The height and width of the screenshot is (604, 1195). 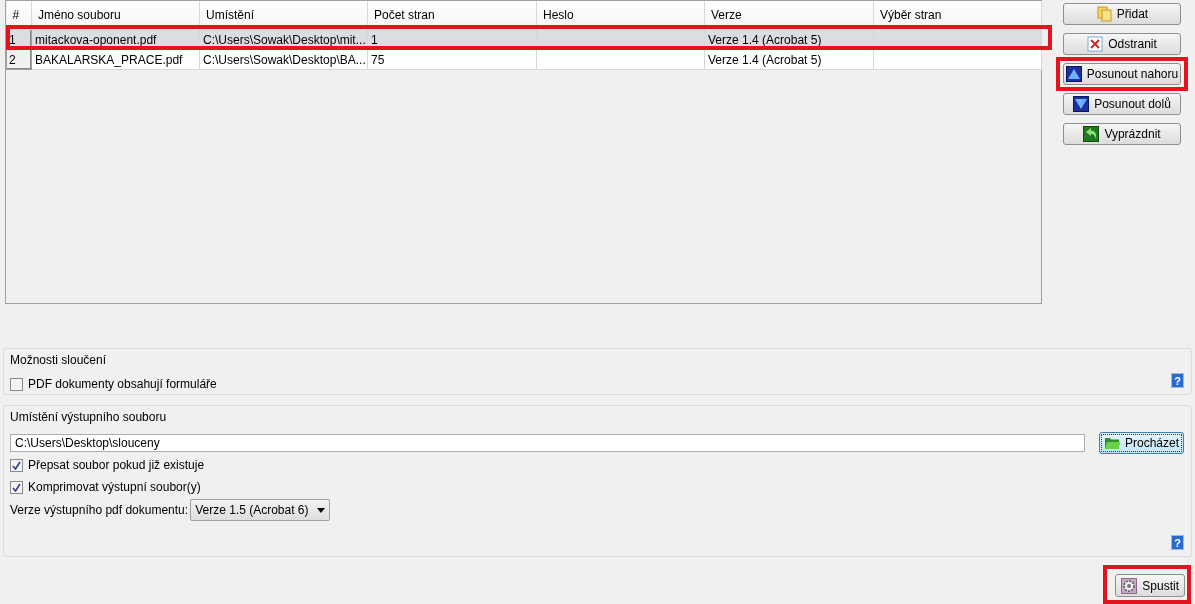 I want to click on add-button: Přidat, so click(x=1122, y=14).